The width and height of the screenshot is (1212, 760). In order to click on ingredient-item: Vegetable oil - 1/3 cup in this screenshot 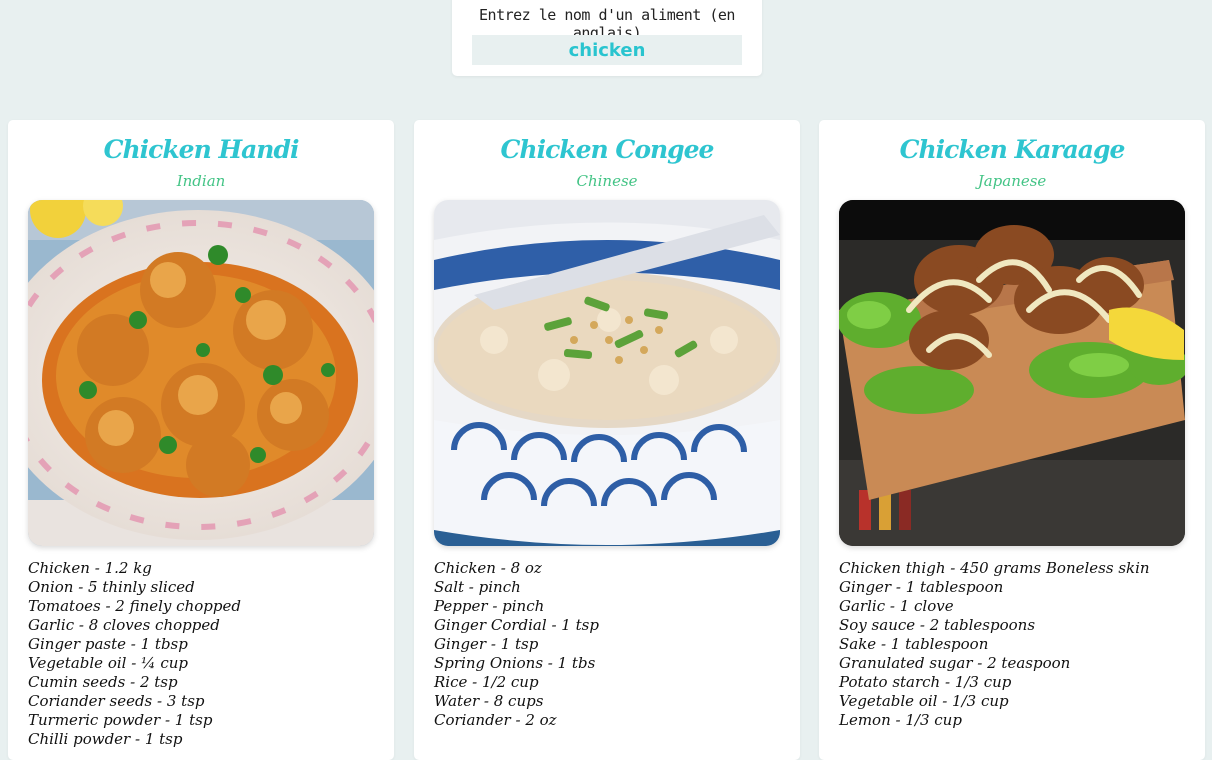, I will do `click(924, 701)`.